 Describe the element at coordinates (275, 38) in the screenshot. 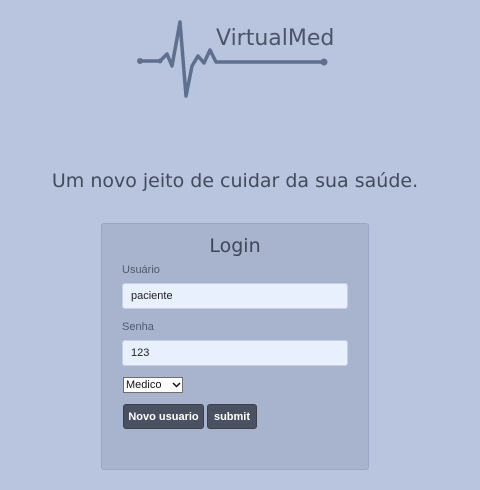

I see `brand-name: VirtualMed` at that location.